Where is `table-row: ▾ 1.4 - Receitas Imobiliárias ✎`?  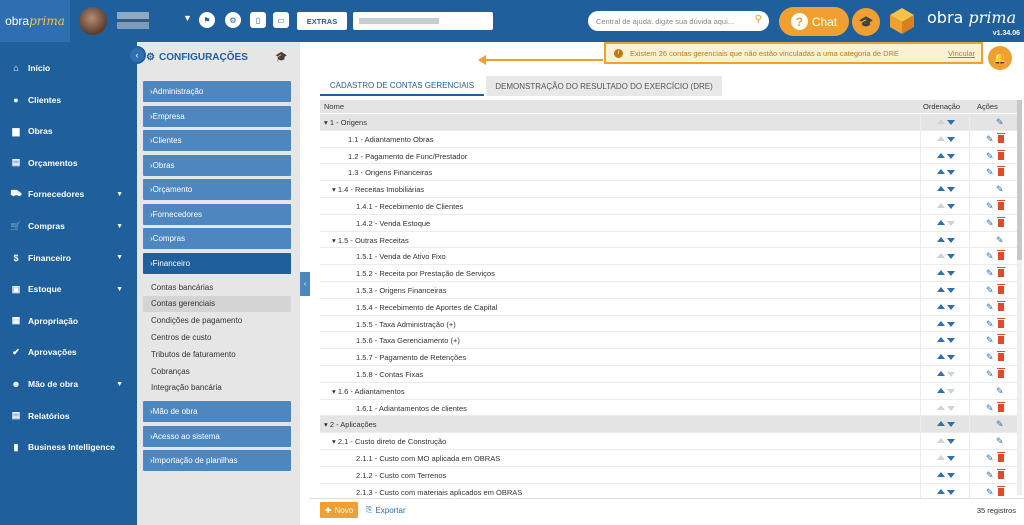
table-row: ▾ 1.4 - Receitas Imobiliárias ✎ is located at coordinates (668, 189).